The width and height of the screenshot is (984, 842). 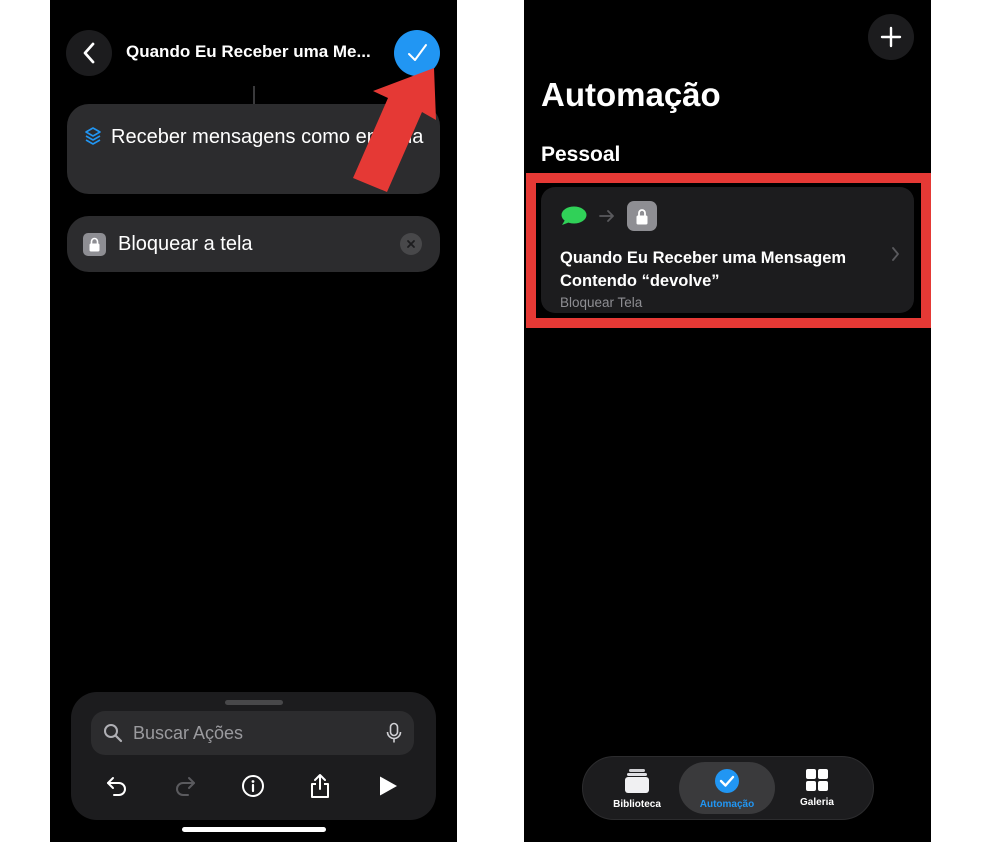 I want to click on info-icon, so click(x=252, y=786).